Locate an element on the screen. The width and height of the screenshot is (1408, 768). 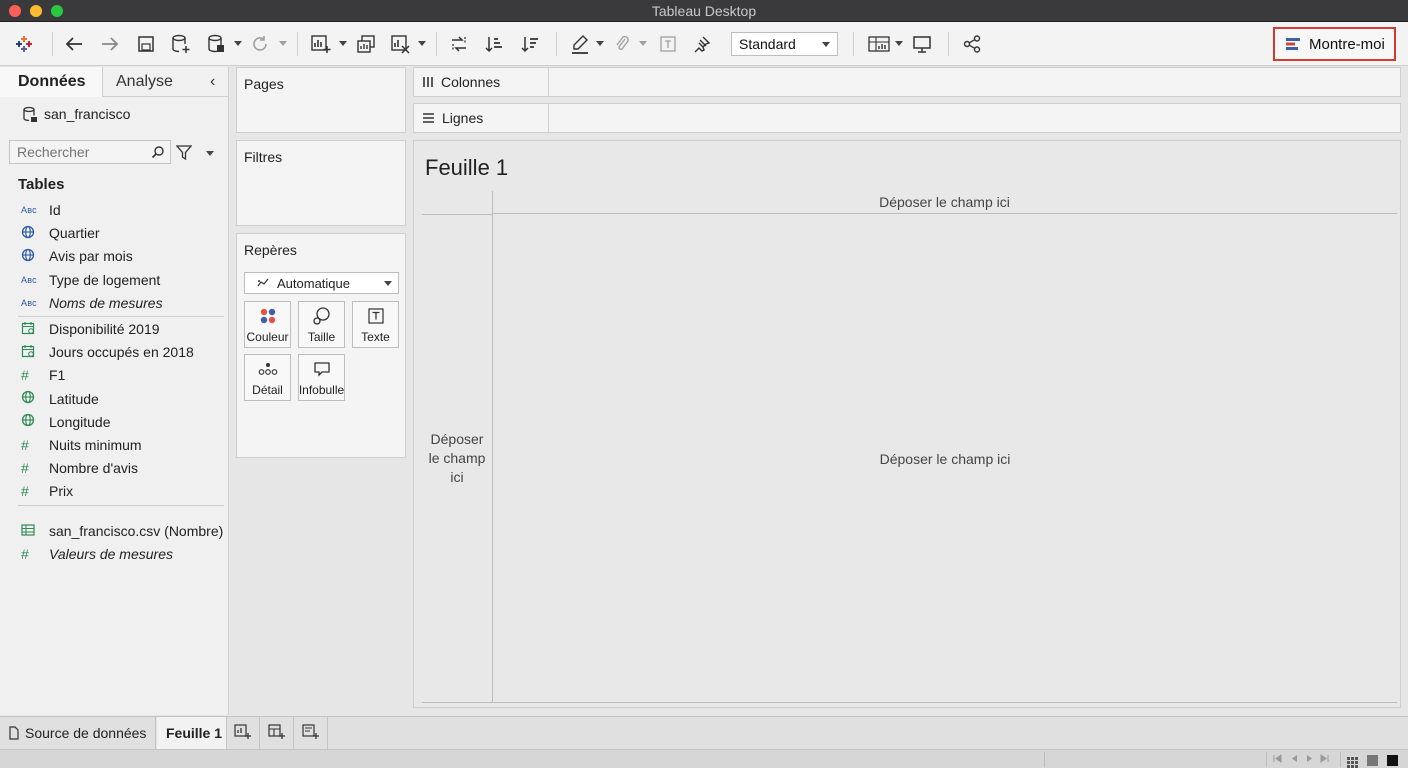
collapse-pane-icon: ‹ is located at coordinates (212, 82).